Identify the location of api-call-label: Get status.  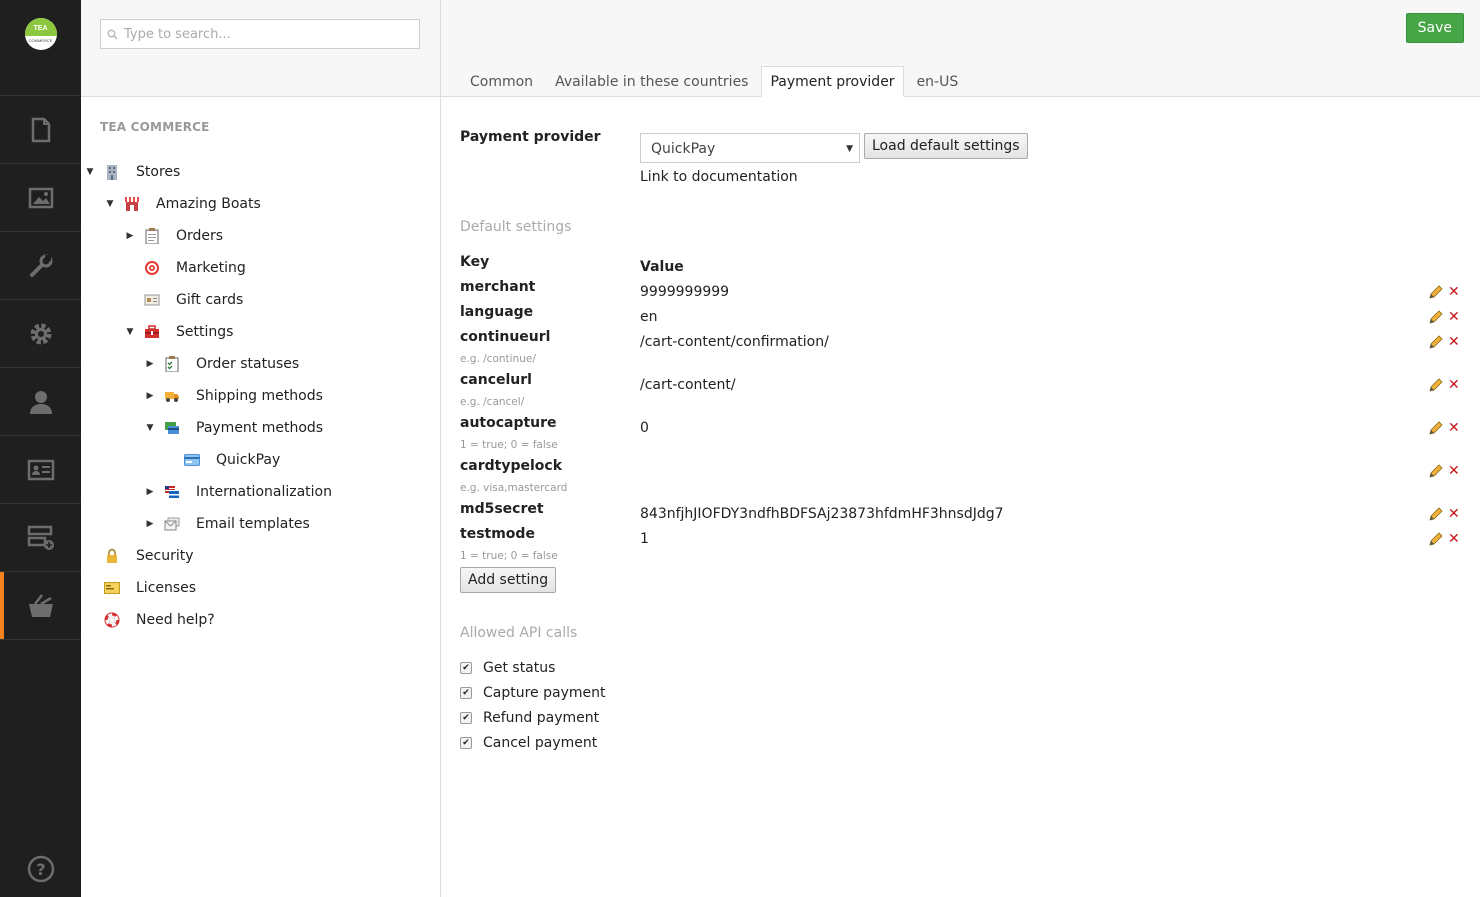
(519, 668).